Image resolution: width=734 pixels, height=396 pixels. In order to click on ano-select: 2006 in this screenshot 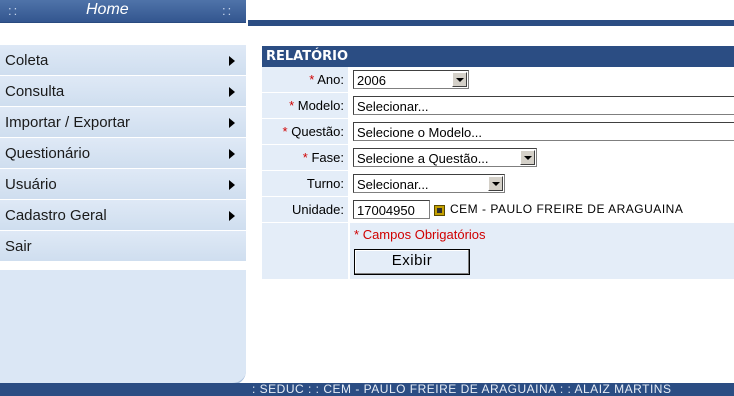, I will do `click(411, 79)`.